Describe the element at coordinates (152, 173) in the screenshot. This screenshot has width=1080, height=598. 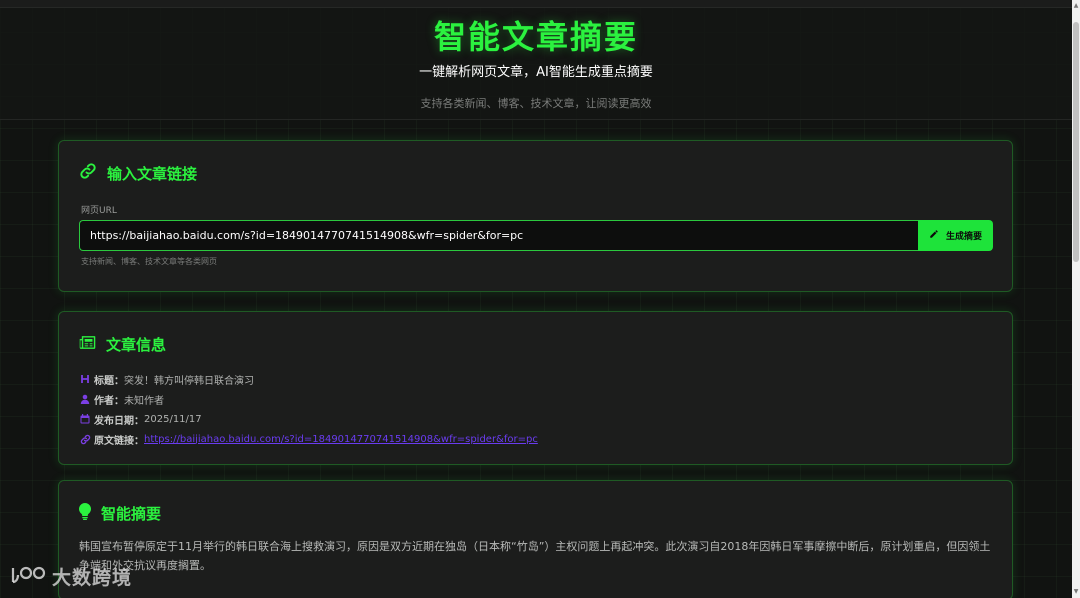
I see `input-card-title: 输入文章链接` at that location.